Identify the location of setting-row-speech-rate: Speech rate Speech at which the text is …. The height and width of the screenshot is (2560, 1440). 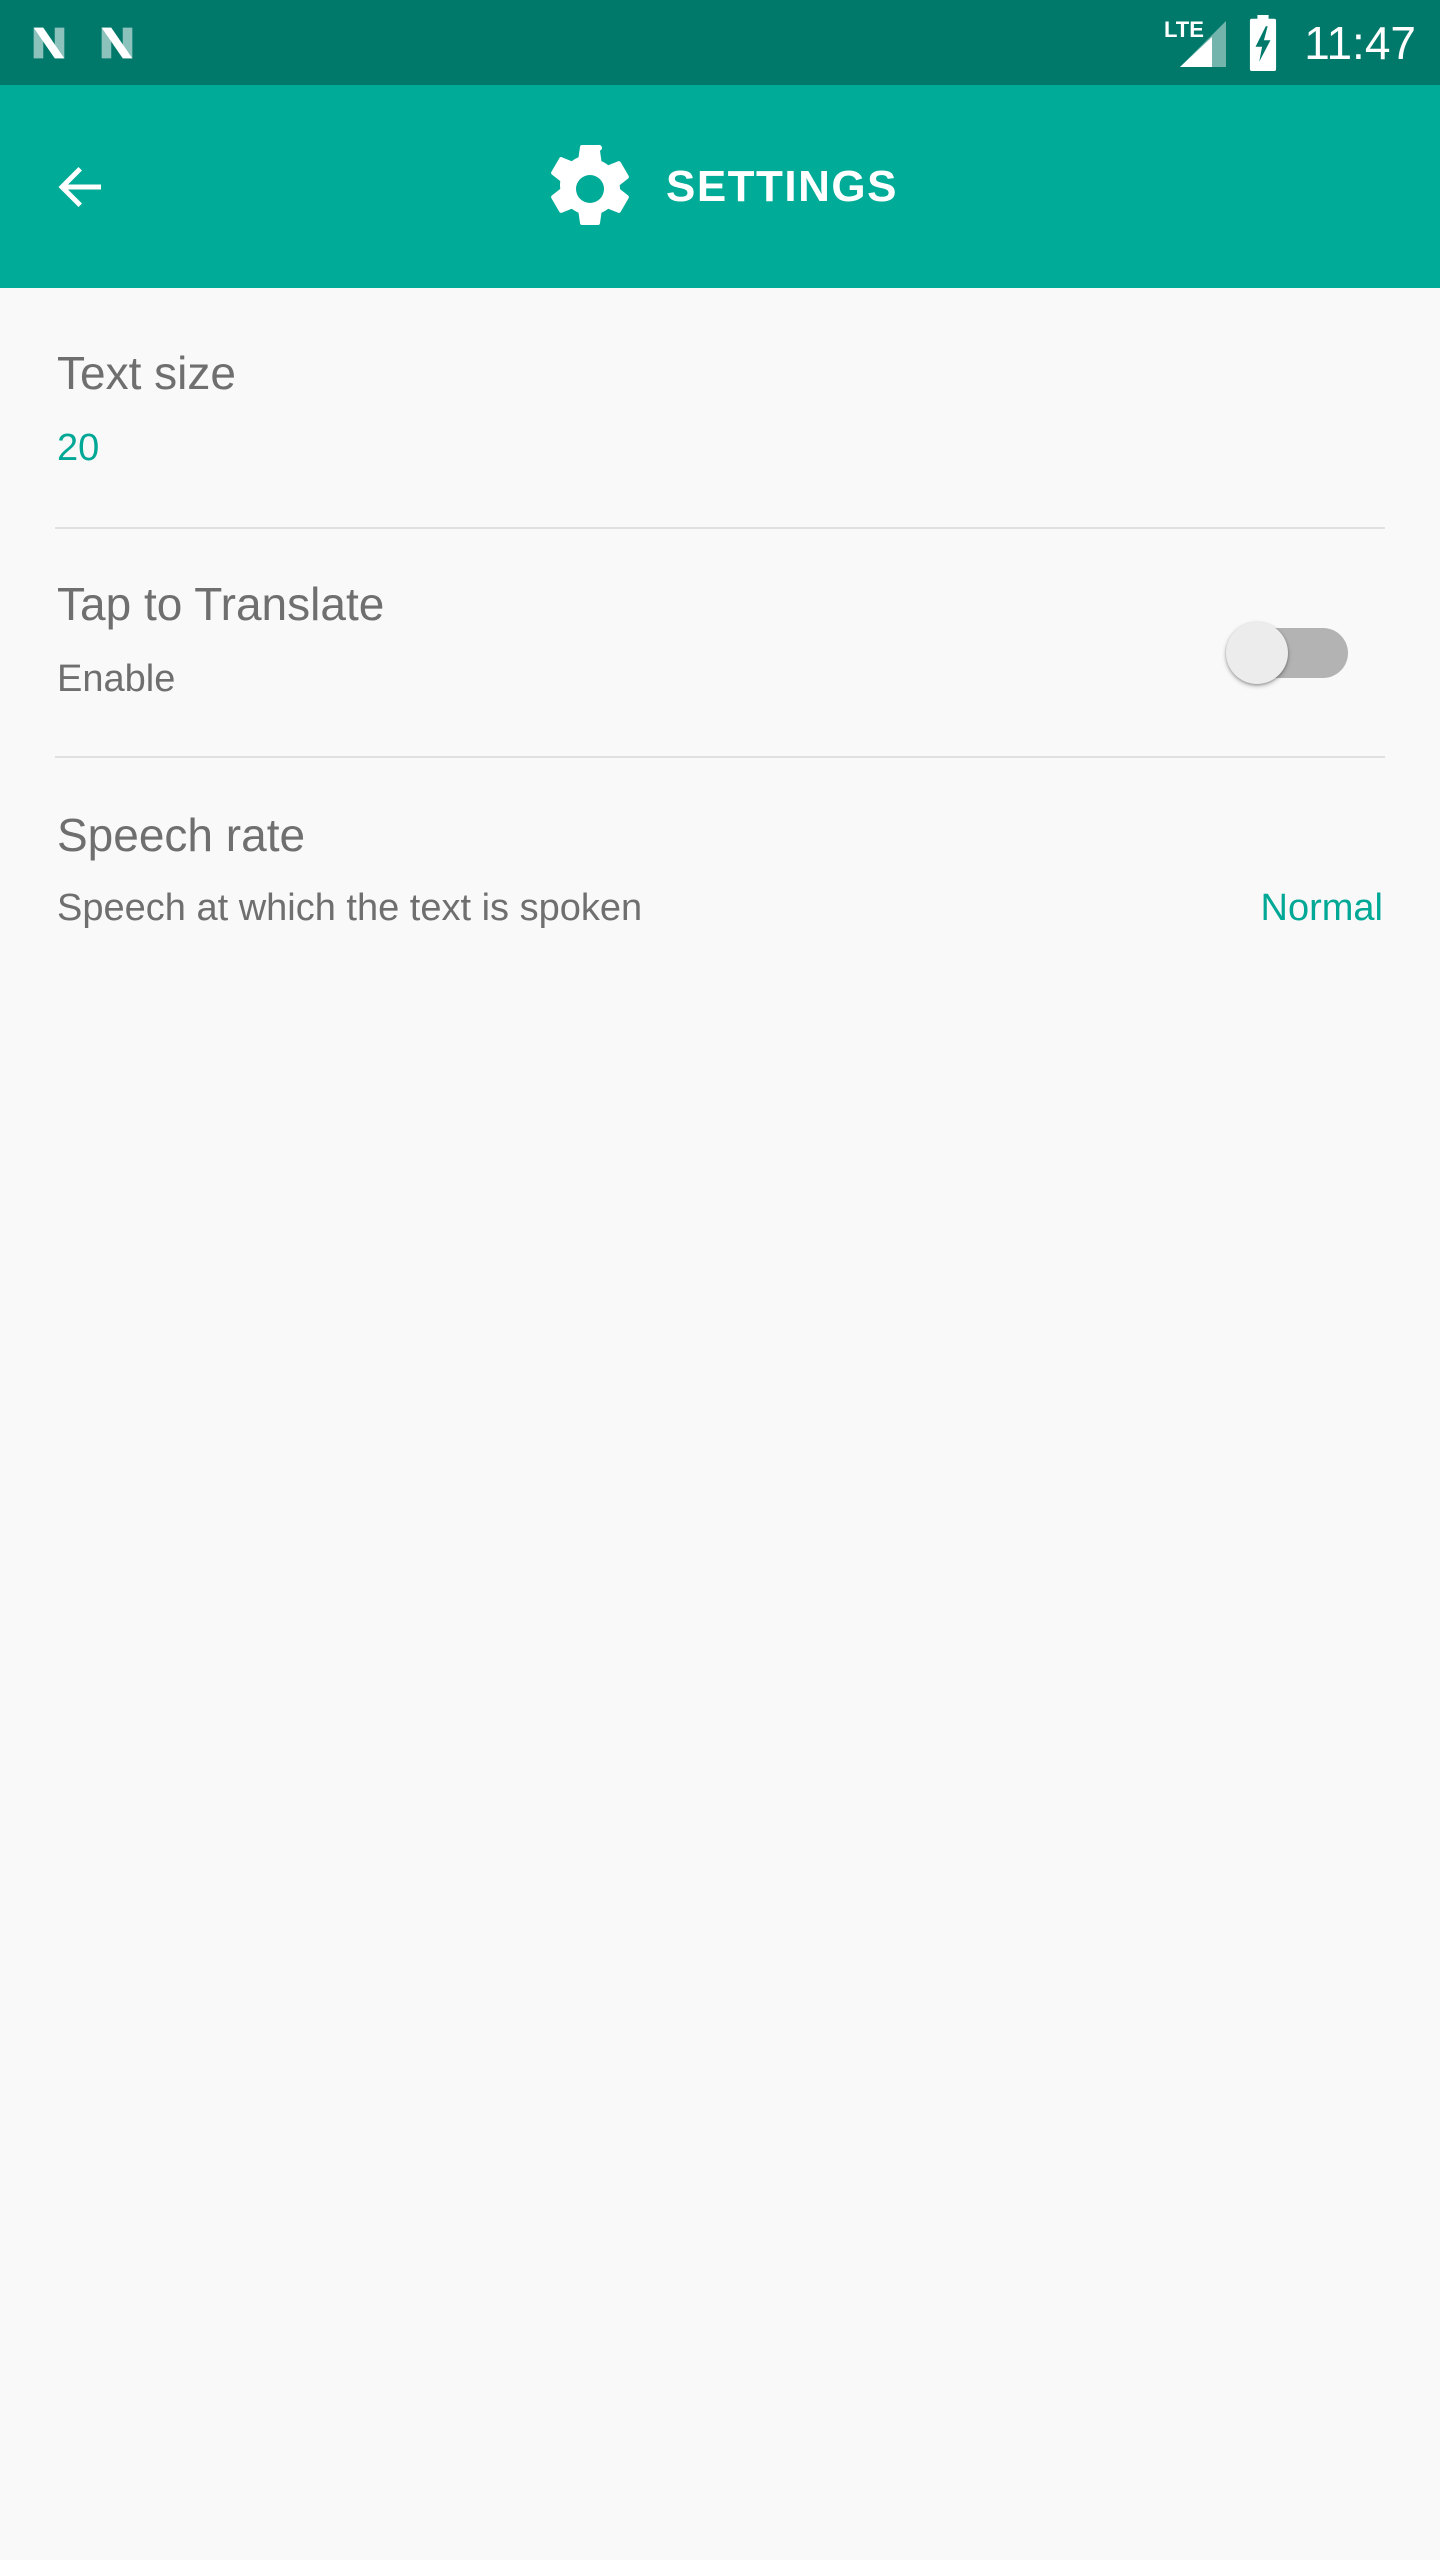
(720, 871).